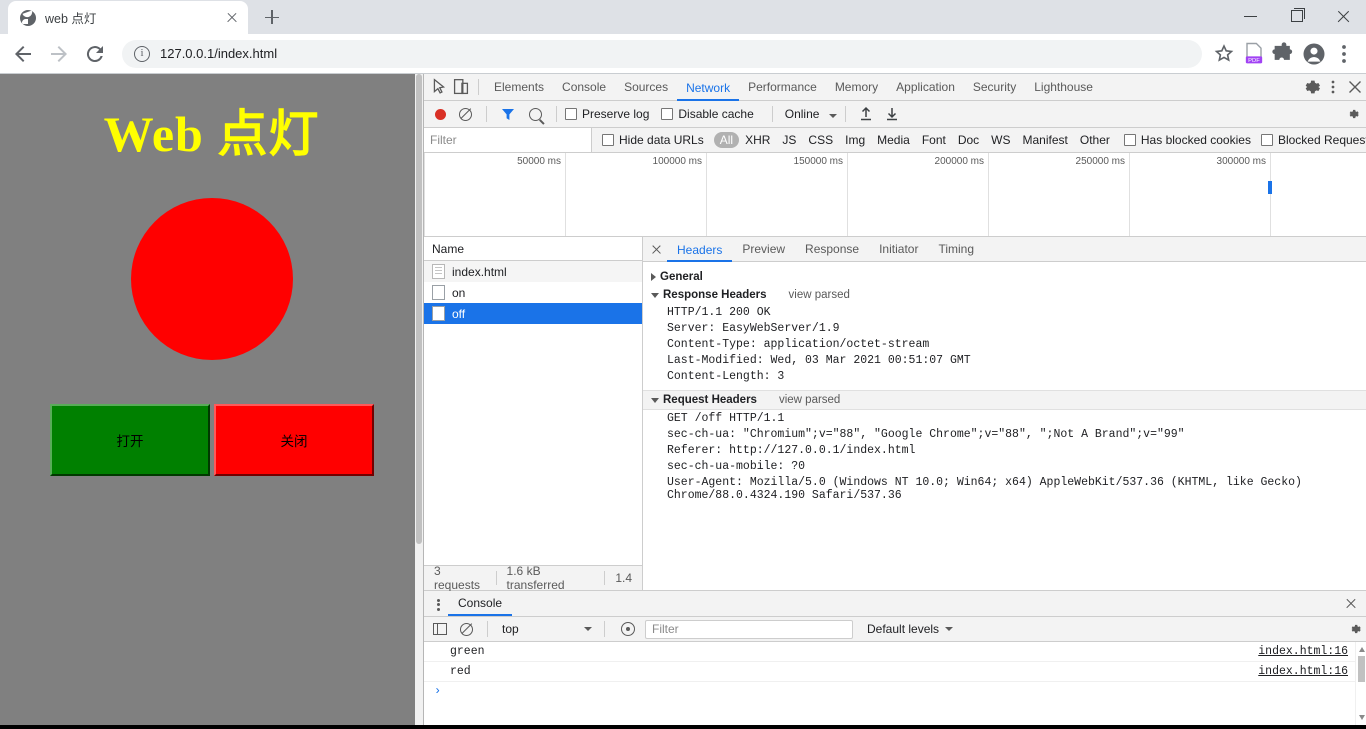 This screenshot has height=729, width=1366. Describe the element at coordinates (895, 652) in the screenshot. I see `console-message-row: green index.html:16` at that location.